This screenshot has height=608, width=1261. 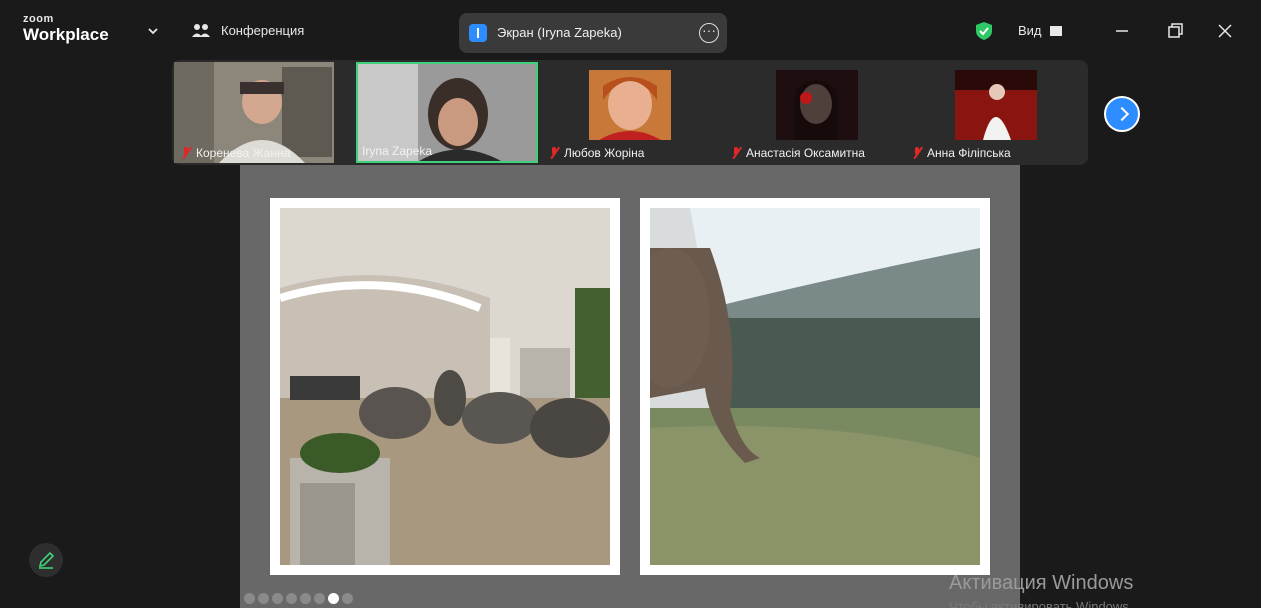 What do you see at coordinates (1055, 30) in the screenshot?
I see `grid-icon` at bounding box center [1055, 30].